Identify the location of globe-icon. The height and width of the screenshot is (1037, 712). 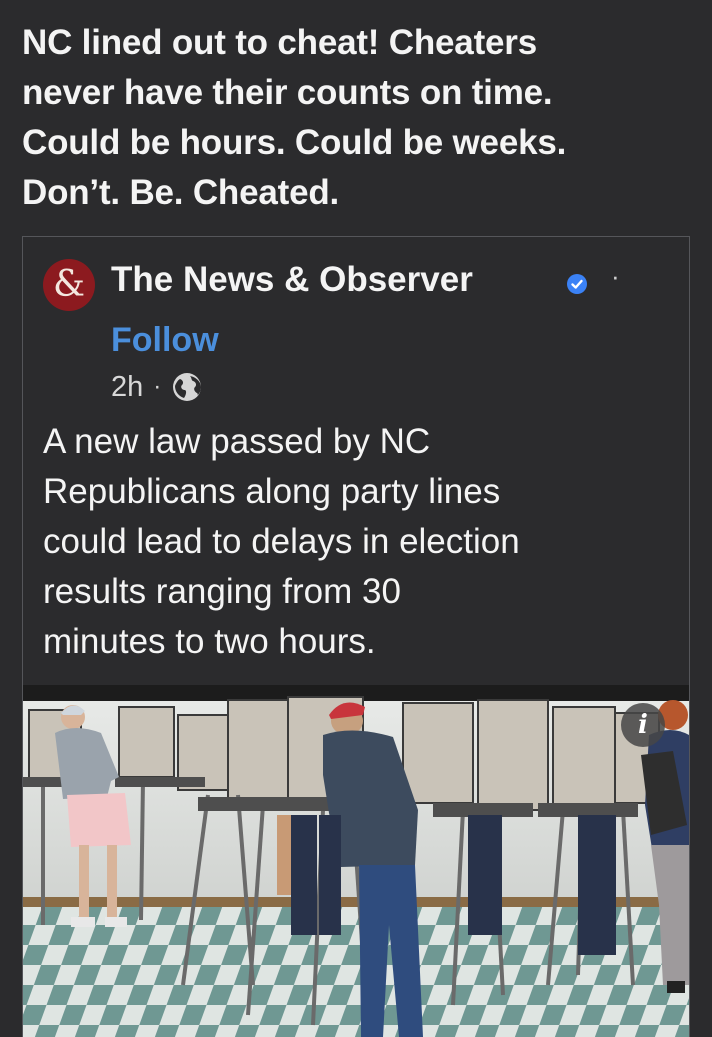
(187, 387).